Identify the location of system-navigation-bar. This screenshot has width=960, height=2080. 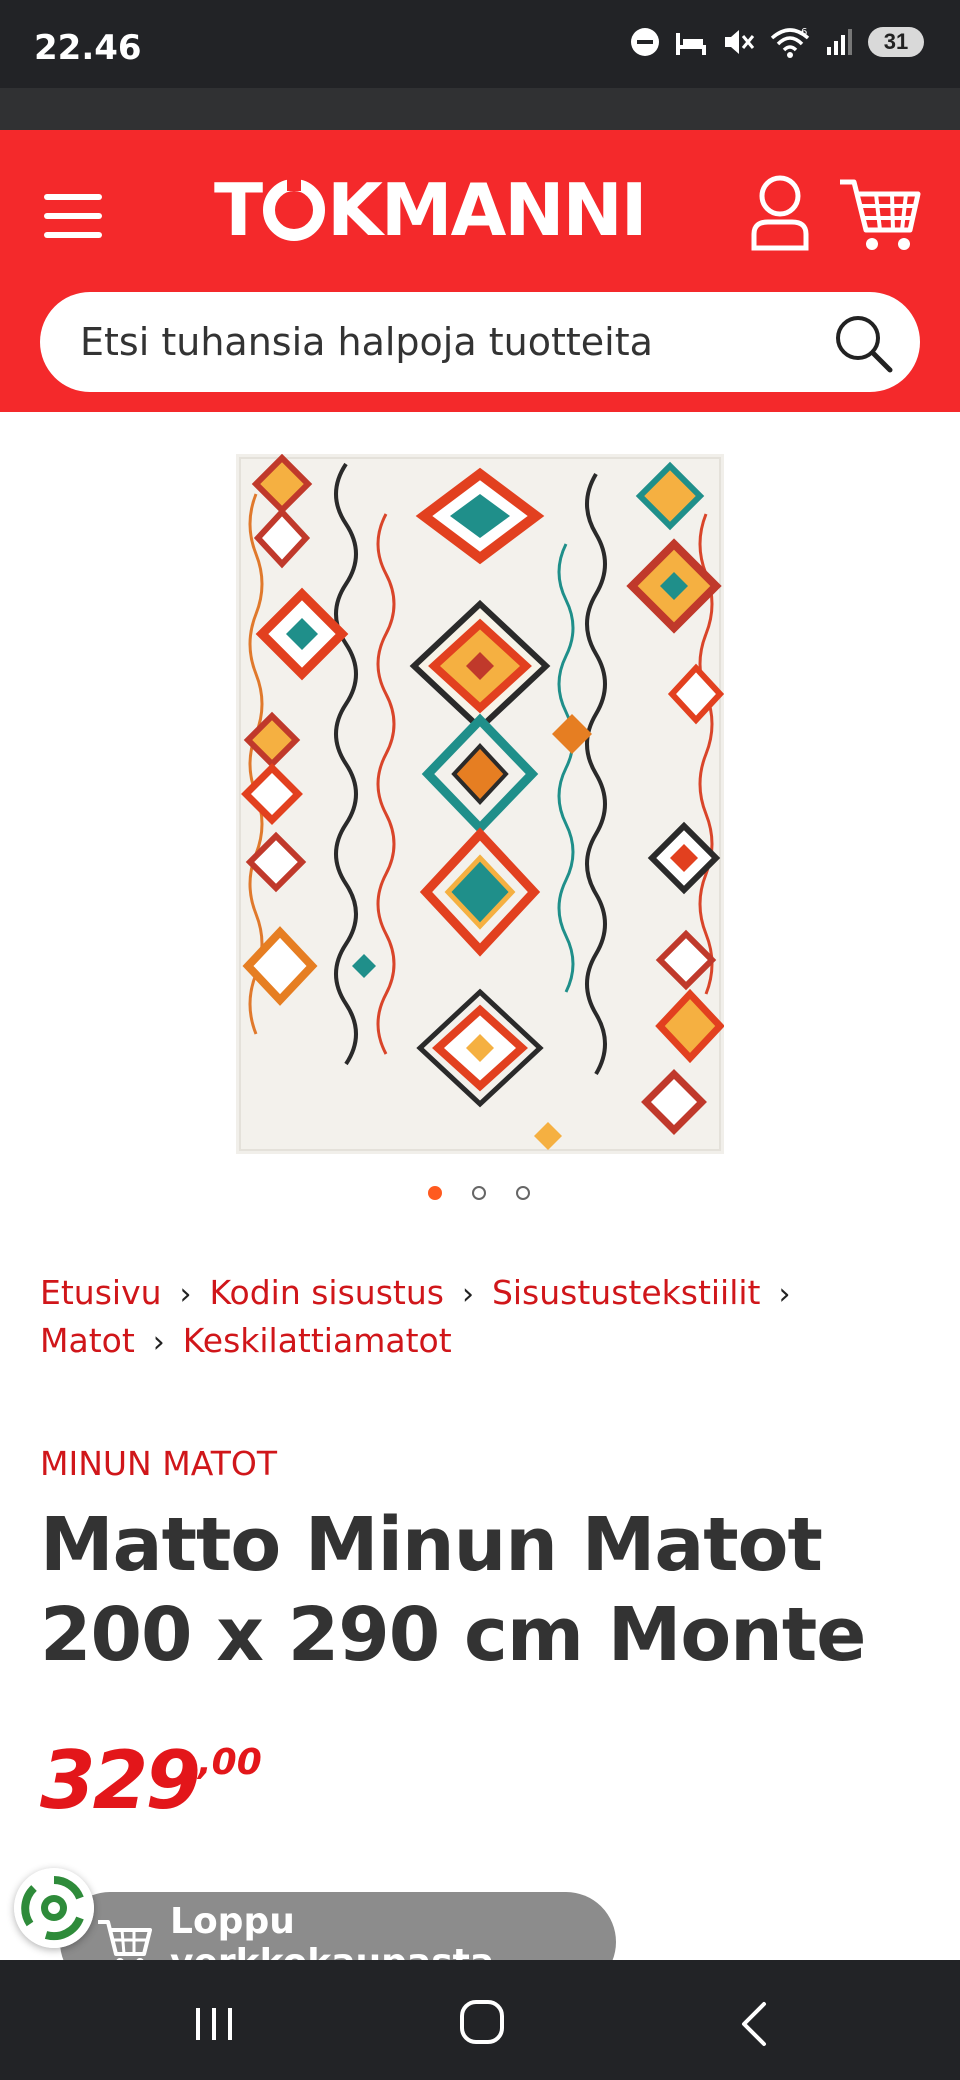
(480, 2020).